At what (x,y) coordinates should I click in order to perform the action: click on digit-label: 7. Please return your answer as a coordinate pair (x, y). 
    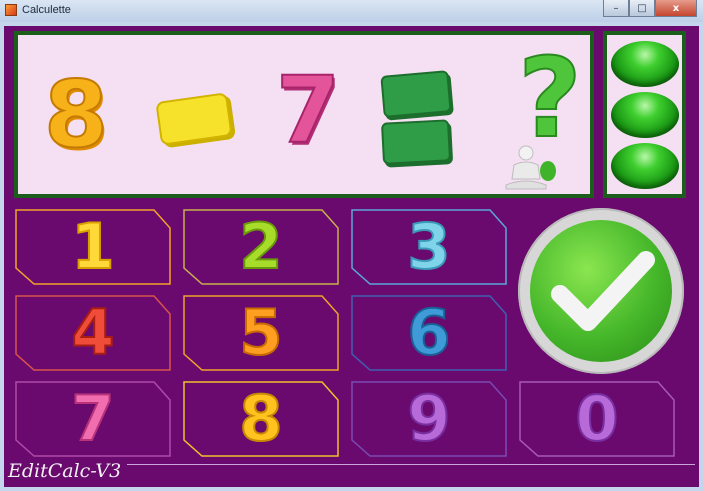
    Looking at the image, I should click on (92, 418).